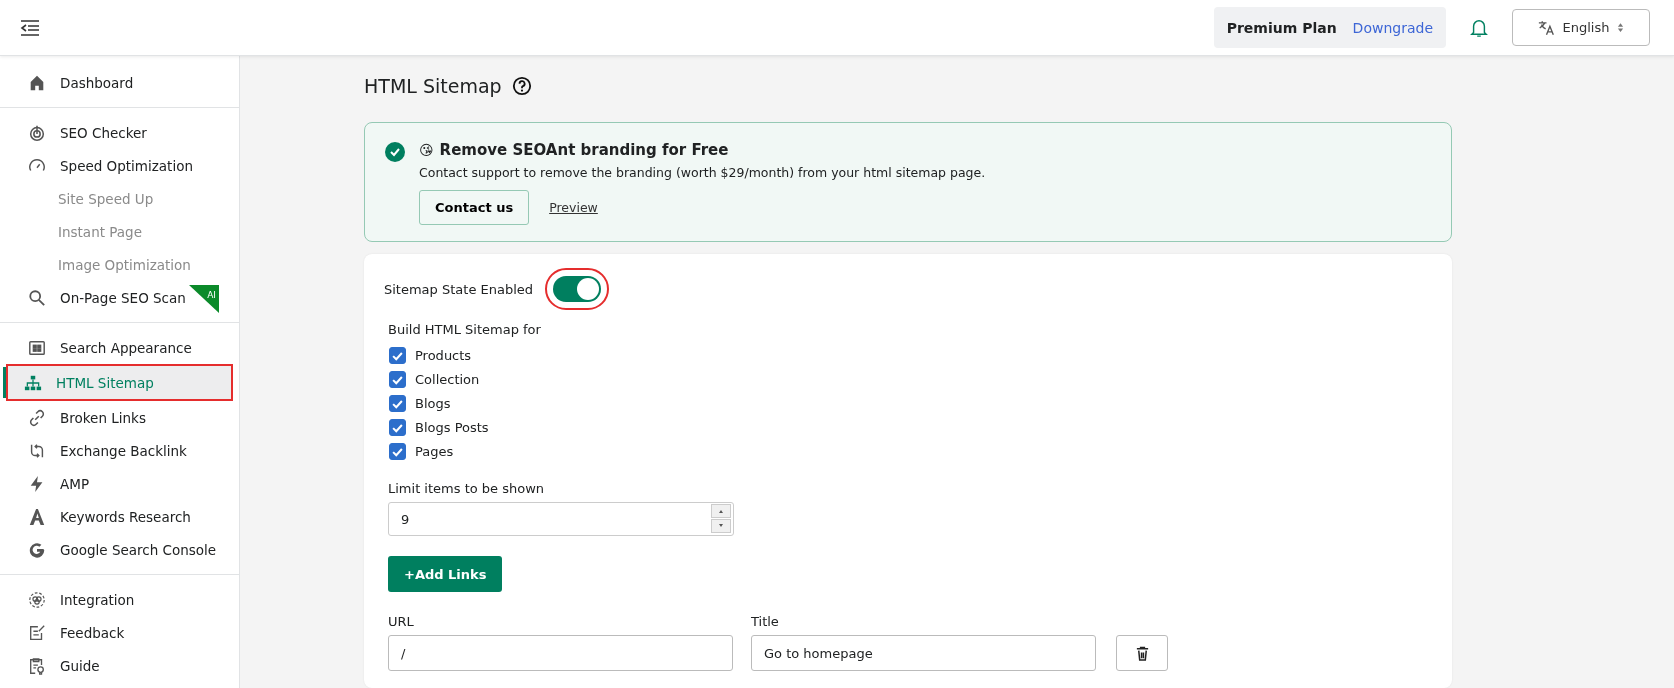 The height and width of the screenshot is (688, 1674). What do you see at coordinates (433, 86) in the screenshot?
I see `page-title: HTML Sitemap` at bounding box center [433, 86].